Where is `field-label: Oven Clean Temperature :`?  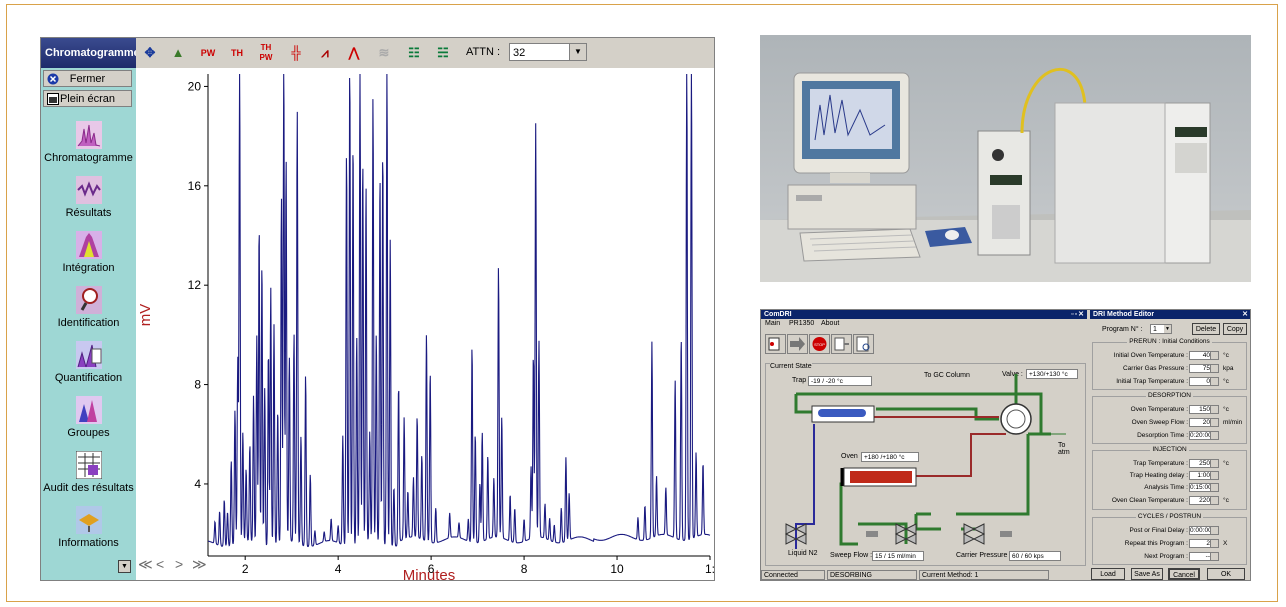
field-label: Oven Clean Temperature : is located at coordinates (1149, 500).